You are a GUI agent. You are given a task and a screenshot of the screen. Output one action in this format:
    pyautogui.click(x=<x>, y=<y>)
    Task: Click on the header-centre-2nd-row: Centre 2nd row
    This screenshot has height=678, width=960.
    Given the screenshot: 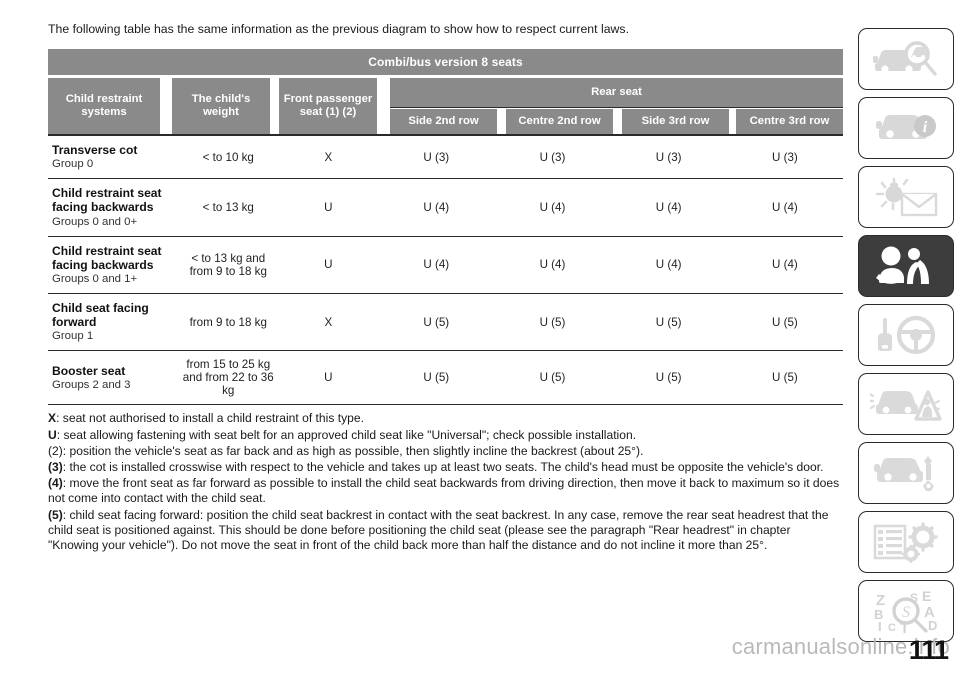 What is the action you would take?
    pyautogui.click(x=559, y=121)
    